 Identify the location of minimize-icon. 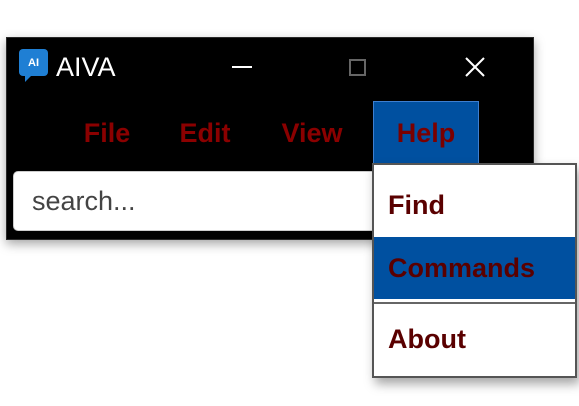
(242, 67).